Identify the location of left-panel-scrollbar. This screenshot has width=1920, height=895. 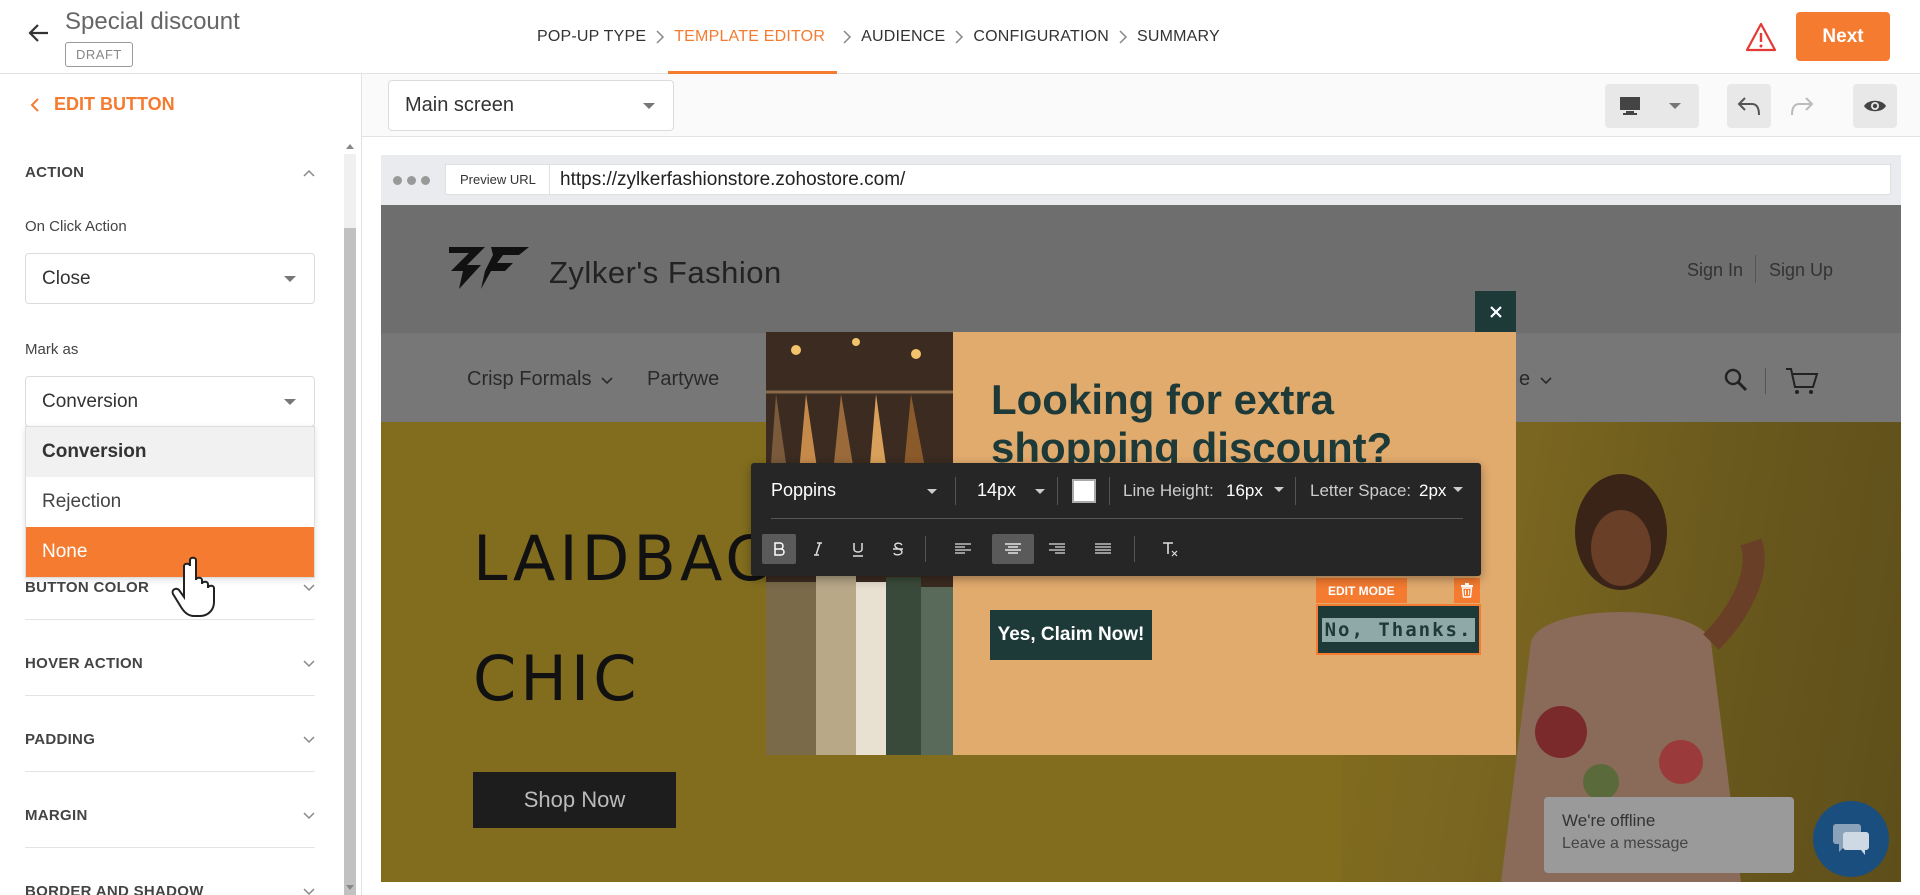
(350, 517).